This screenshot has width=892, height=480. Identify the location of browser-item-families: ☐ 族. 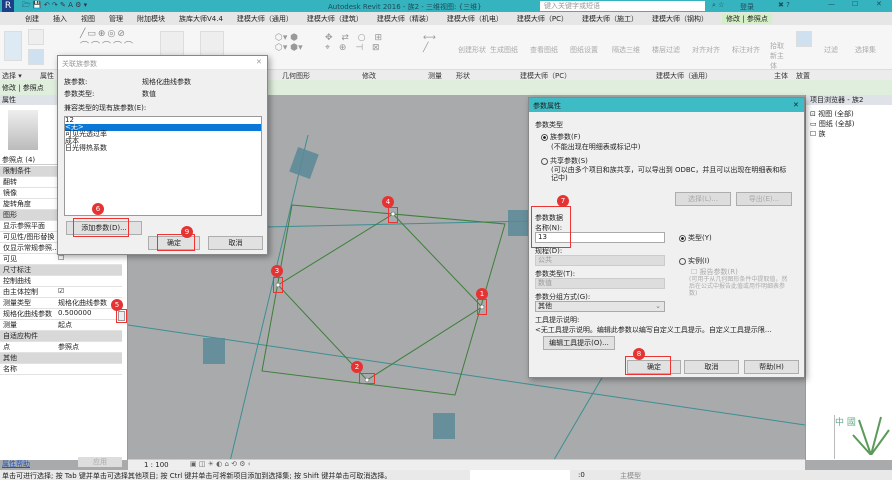
(832, 134).